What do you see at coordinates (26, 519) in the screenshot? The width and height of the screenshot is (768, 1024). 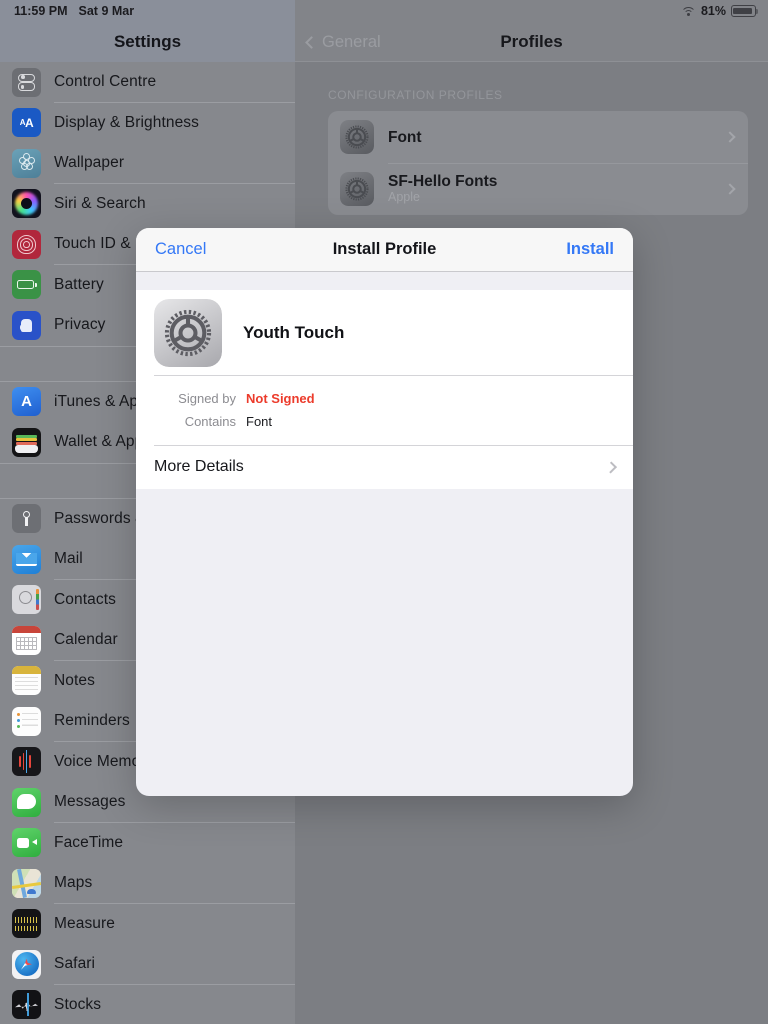 I see `passwords-accounts-icon` at bounding box center [26, 519].